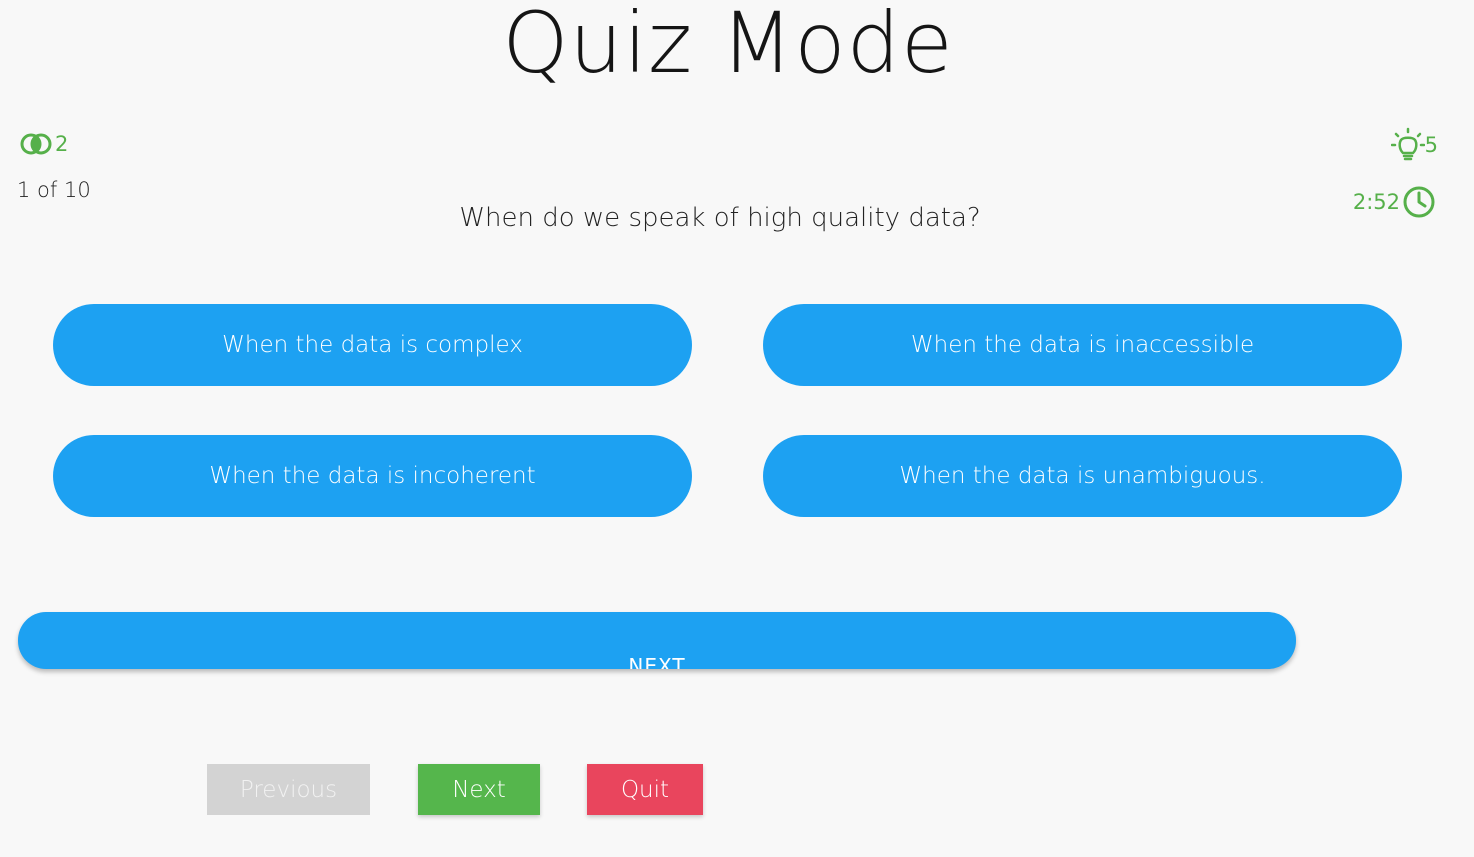 This screenshot has height=857, width=1474. I want to click on answer-option-label: When the data is complex, so click(372, 345).